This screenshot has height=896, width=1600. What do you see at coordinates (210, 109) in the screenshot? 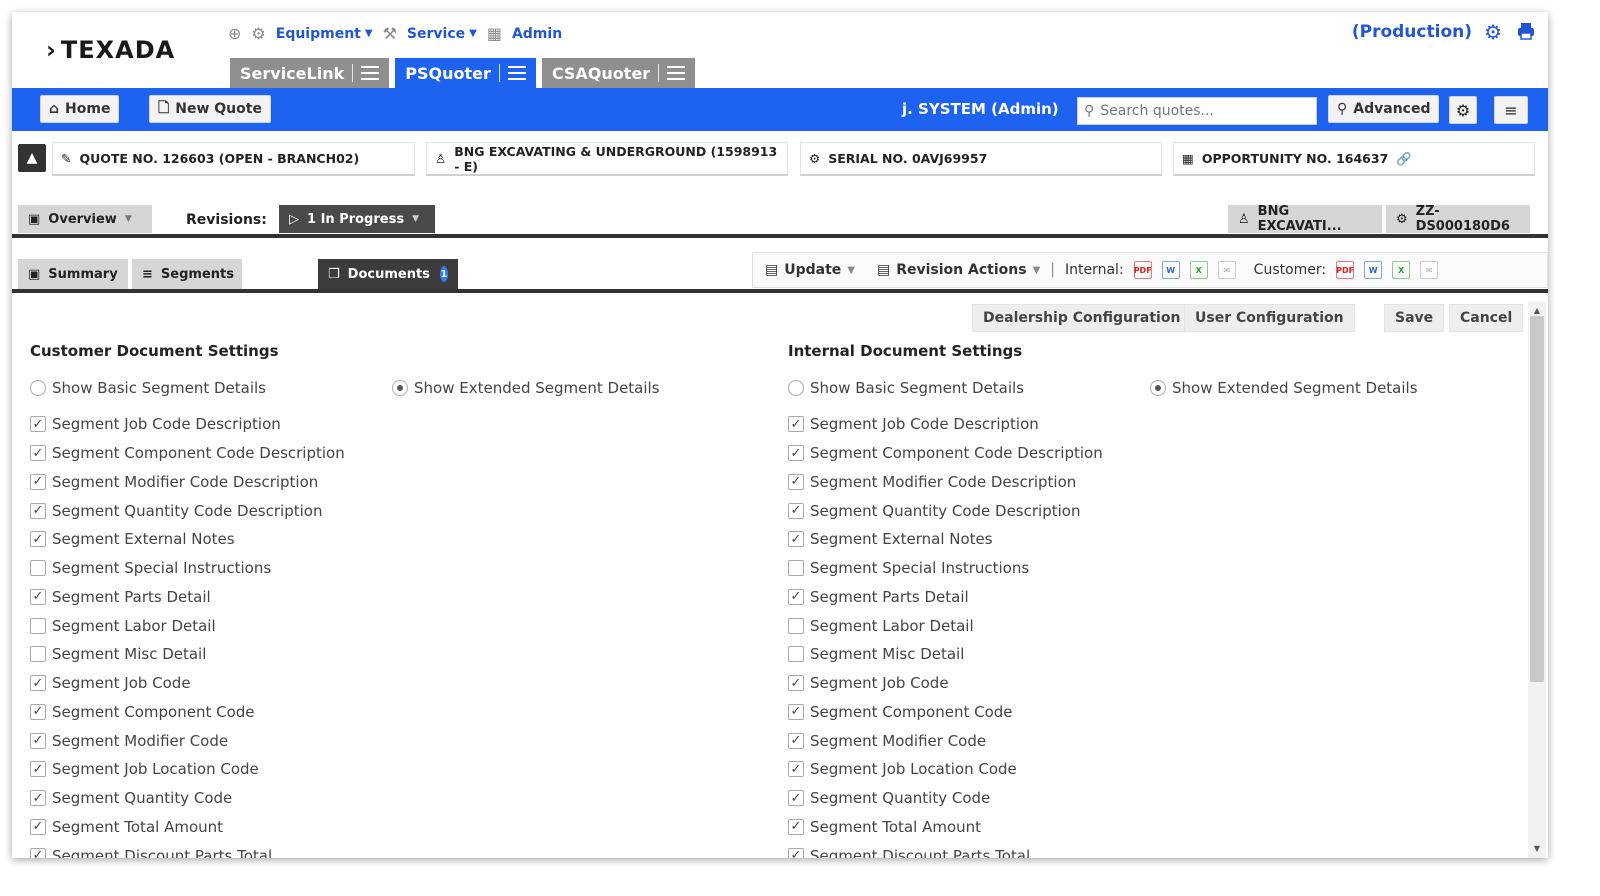
I see `new-quote-button: 🗋 New Quote` at bounding box center [210, 109].